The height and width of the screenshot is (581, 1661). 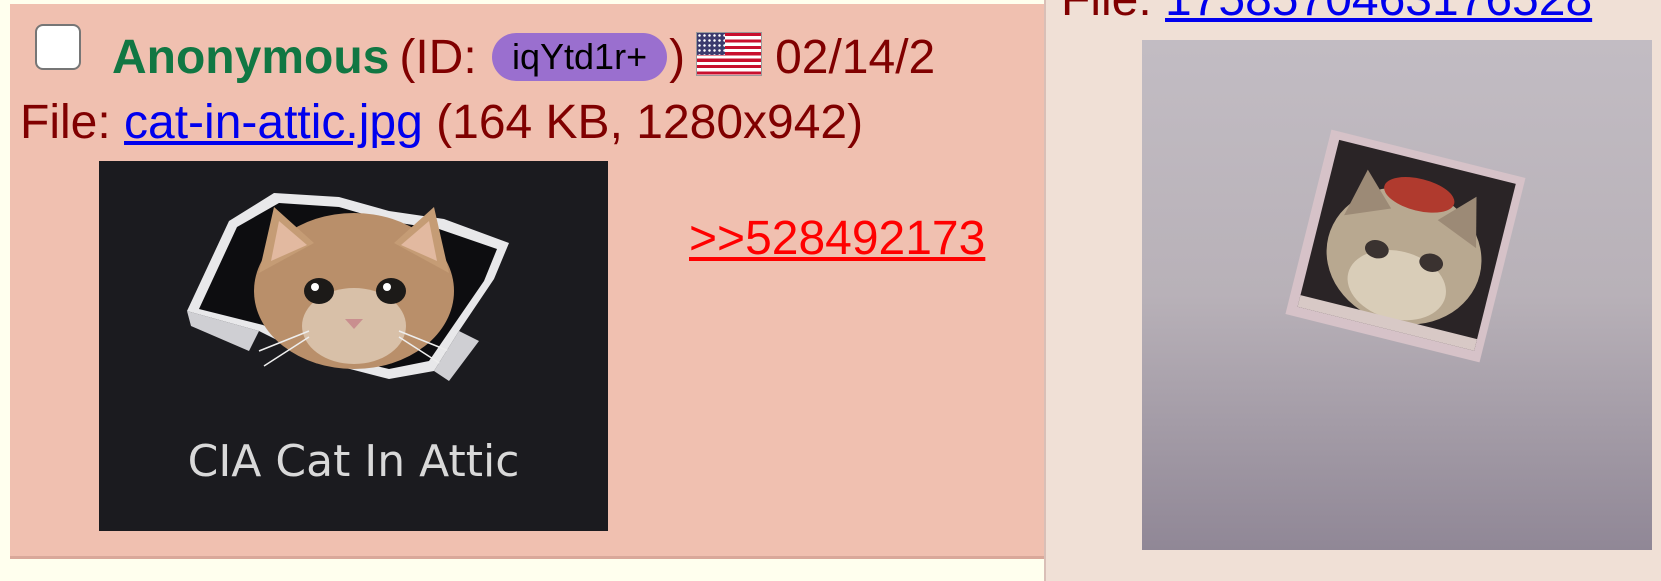 I want to click on poster-id-suffix: ), so click(x=677, y=57).